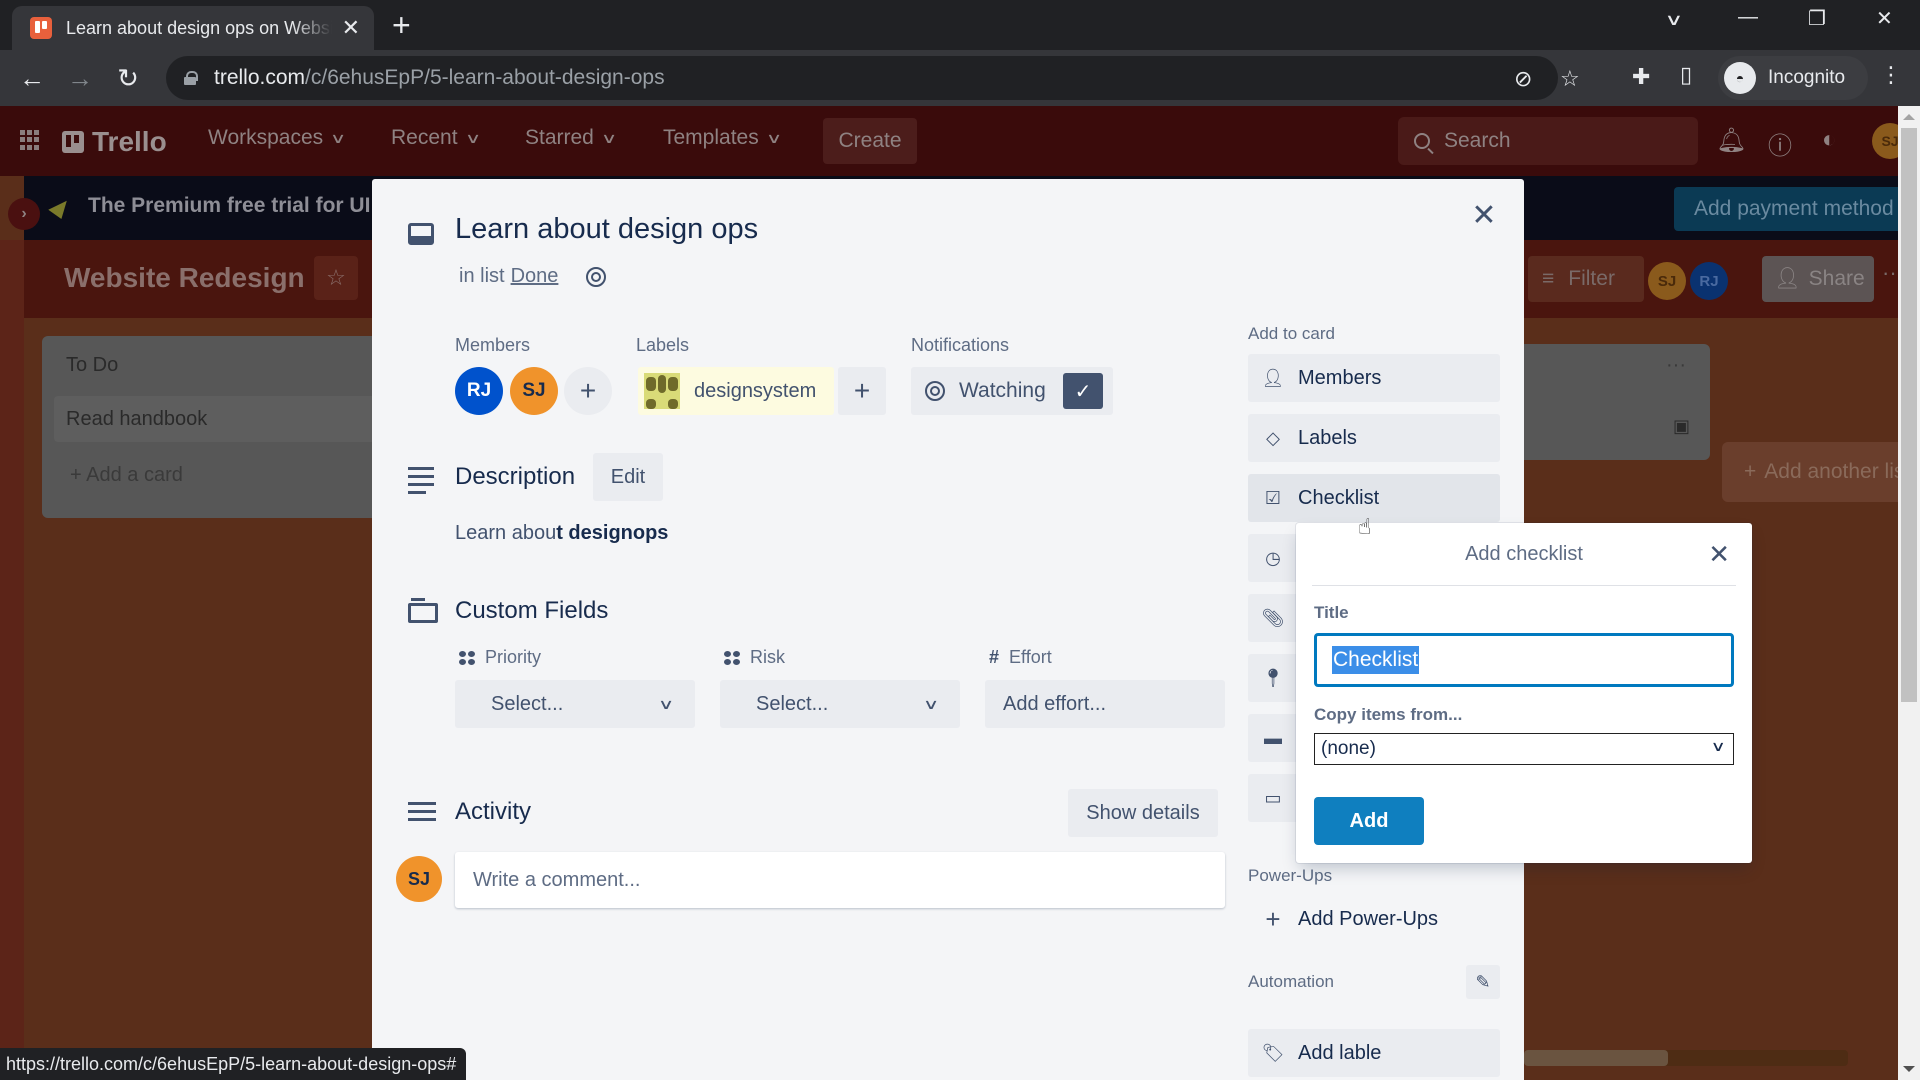 Image resolution: width=1920 pixels, height=1080 pixels. What do you see at coordinates (535, 276) in the screenshot?
I see `list-link: Done` at bounding box center [535, 276].